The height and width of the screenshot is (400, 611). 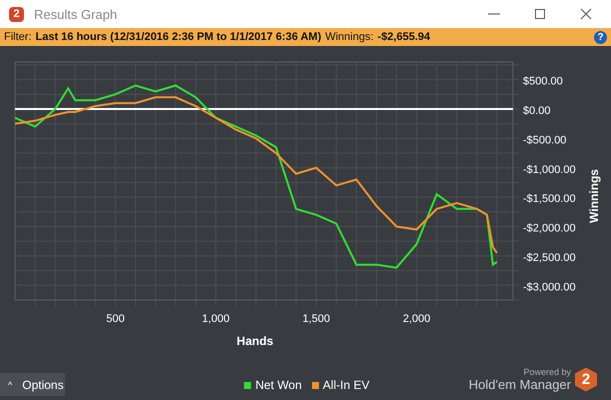 What do you see at coordinates (255, 340) in the screenshot?
I see `x-axis-title: Hands` at bounding box center [255, 340].